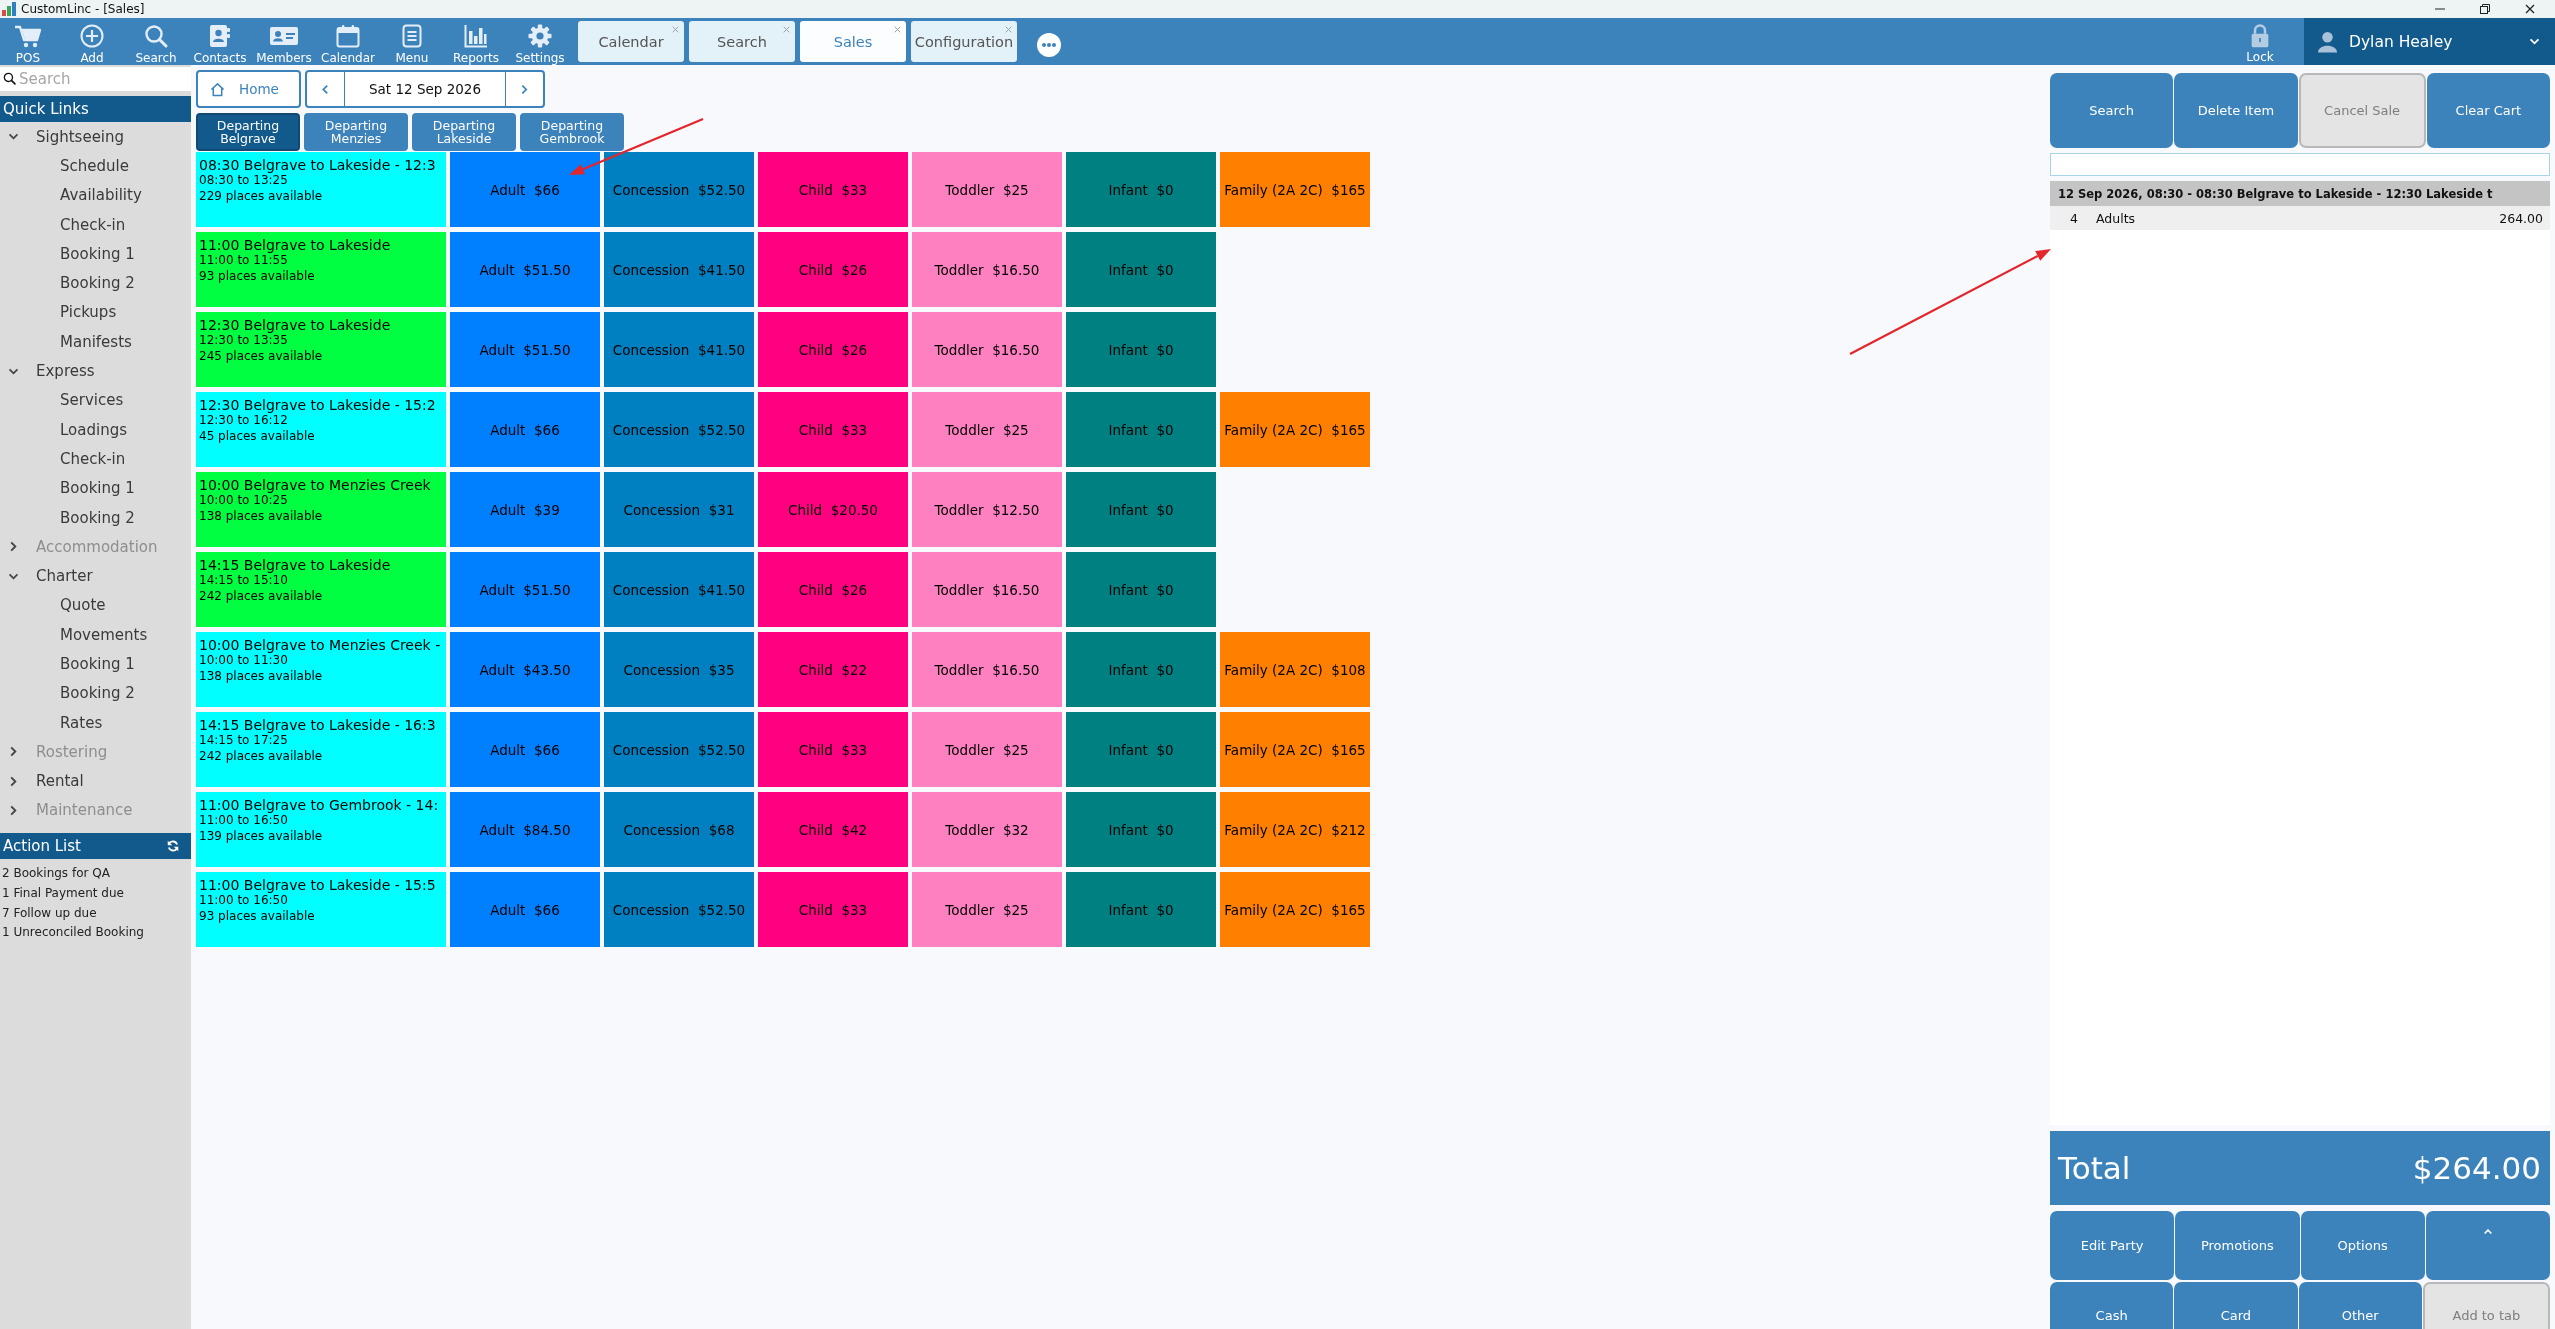 Image resolution: width=2555 pixels, height=1329 pixels. What do you see at coordinates (95, 722) in the screenshot?
I see `tree-item: Rates` at bounding box center [95, 722].